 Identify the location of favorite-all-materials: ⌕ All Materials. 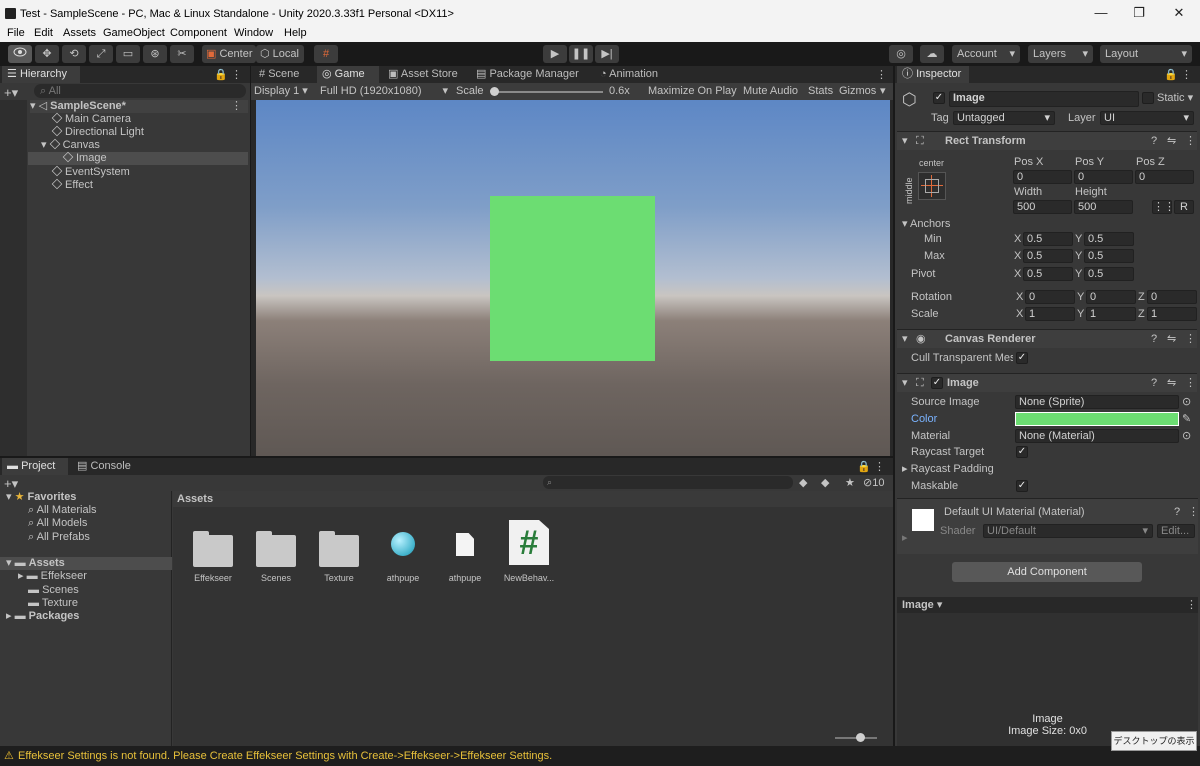
(62, 510).